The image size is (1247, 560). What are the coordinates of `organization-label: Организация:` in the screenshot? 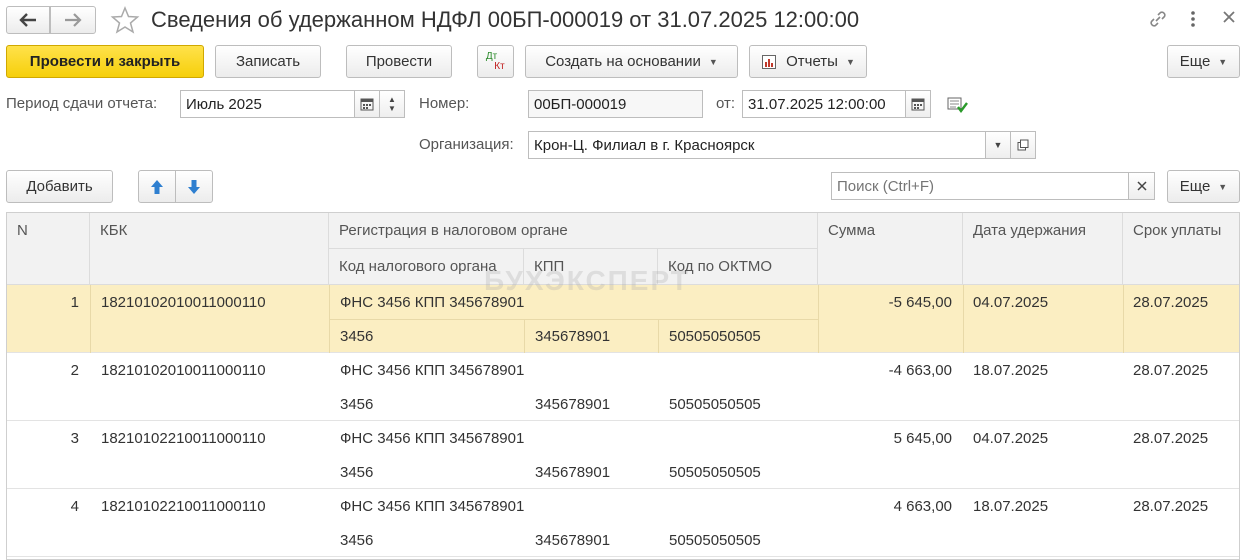 It's located at (466, 144).